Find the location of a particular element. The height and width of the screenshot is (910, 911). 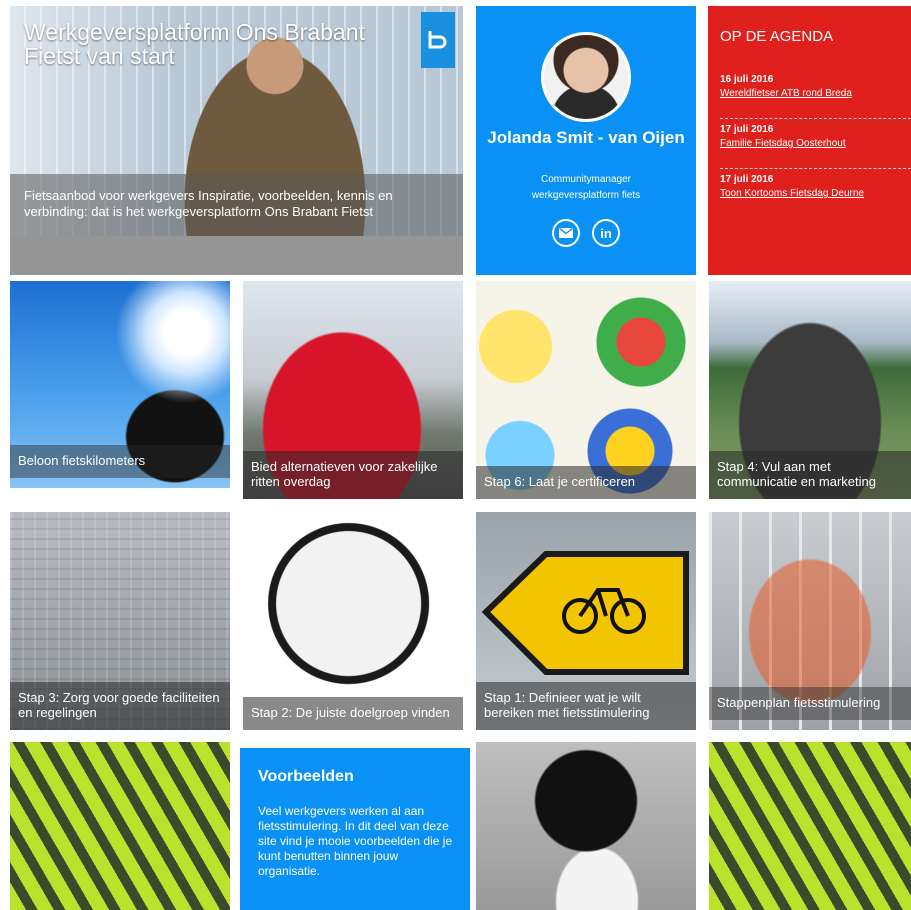

tile-caption: Stap 2: De juiste doelgroep vinden is located at coordinates (353, 713).